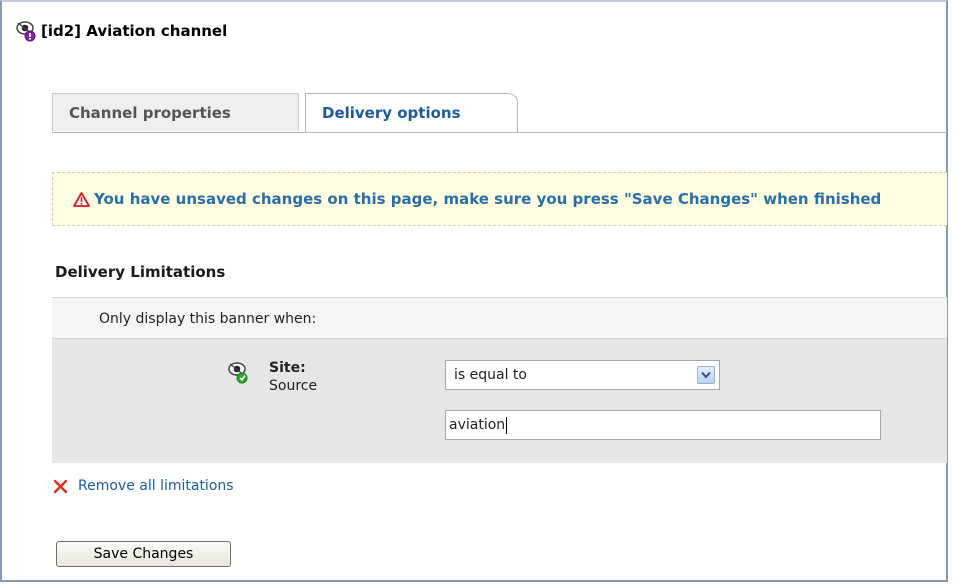 Image resolution: width=961 pixels, height=585 pixels. I want to click on tab-strip-divider, so click(499, 132).